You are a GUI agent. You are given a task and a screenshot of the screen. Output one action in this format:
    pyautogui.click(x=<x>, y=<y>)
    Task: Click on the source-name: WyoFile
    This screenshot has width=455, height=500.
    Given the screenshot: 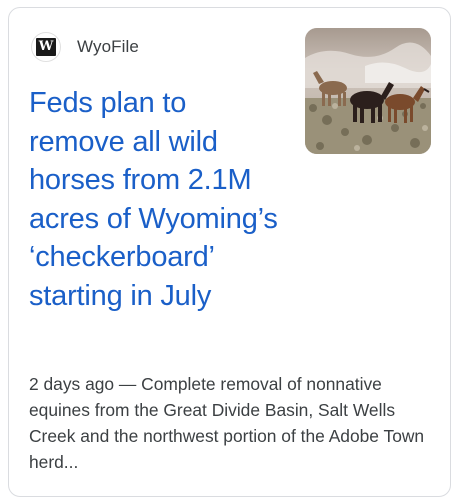 What is the action you would take?
    pyautogui.click(x=108, y=46)
    